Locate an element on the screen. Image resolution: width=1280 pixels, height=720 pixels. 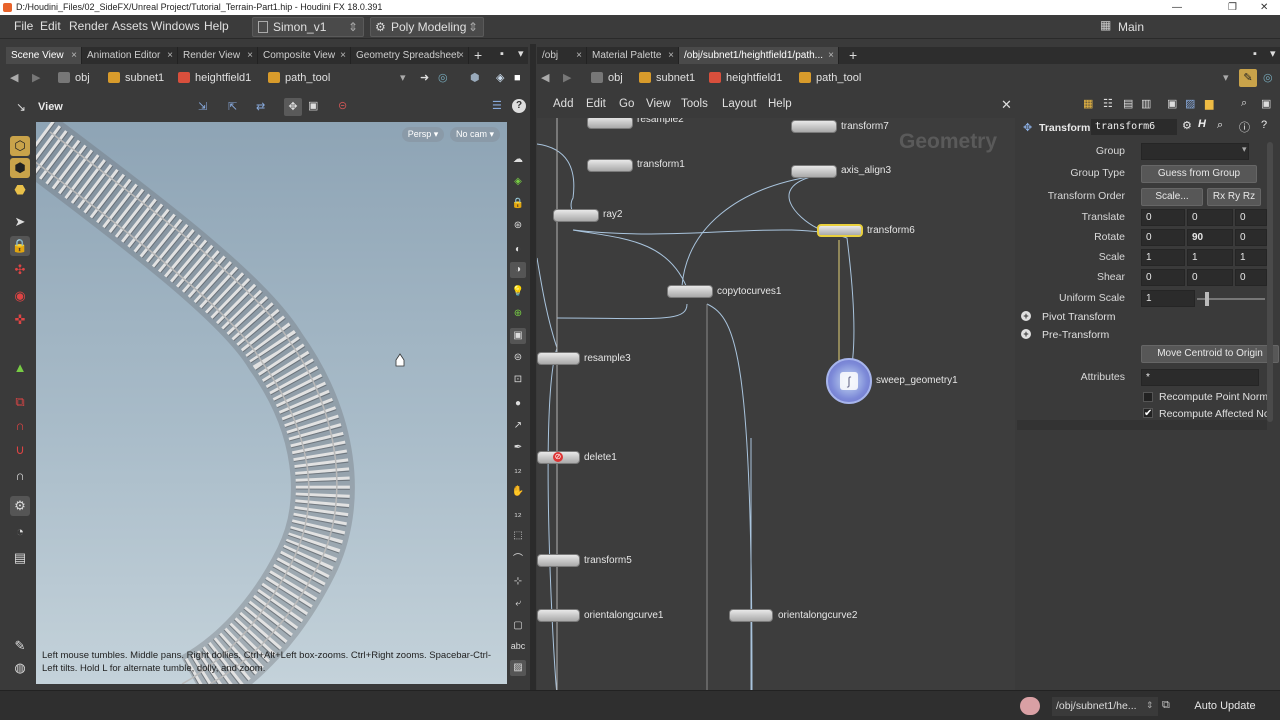
scale-tool-icon: ✜ is located at coordinates (20, 320).